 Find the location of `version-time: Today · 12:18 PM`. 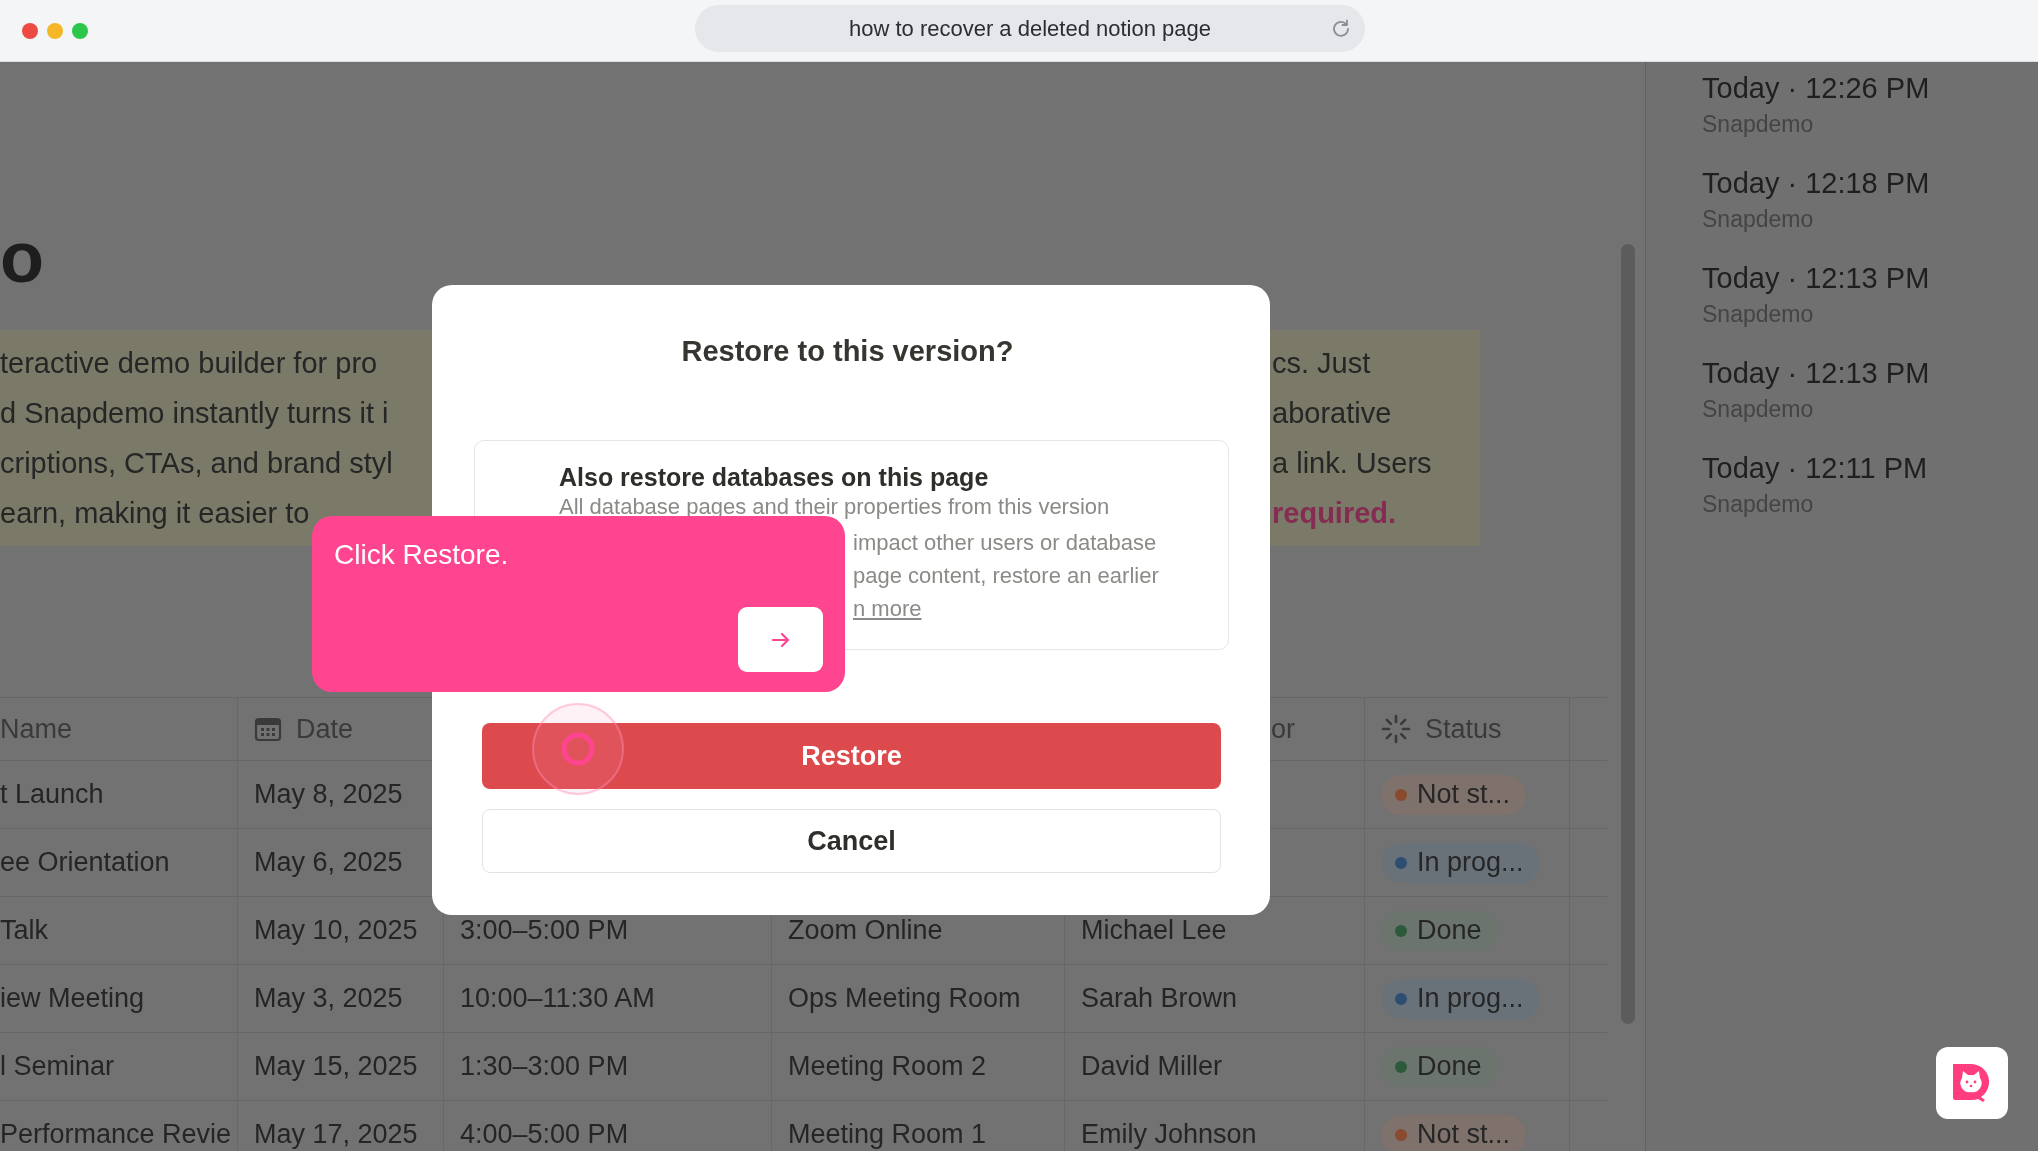

version-time: Today · 12:18 PM is located at coordinates (1816, 183).